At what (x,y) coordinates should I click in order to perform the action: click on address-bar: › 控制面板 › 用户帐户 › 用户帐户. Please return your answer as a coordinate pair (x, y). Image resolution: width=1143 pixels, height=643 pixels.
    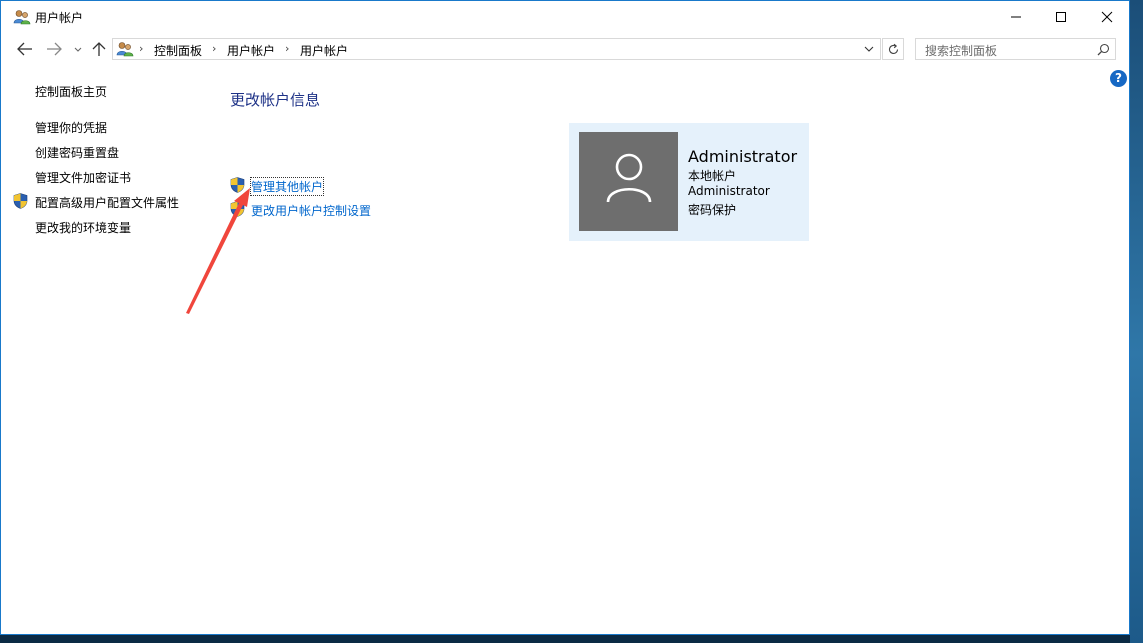
    Looking at the image, I should click on (496, 49).